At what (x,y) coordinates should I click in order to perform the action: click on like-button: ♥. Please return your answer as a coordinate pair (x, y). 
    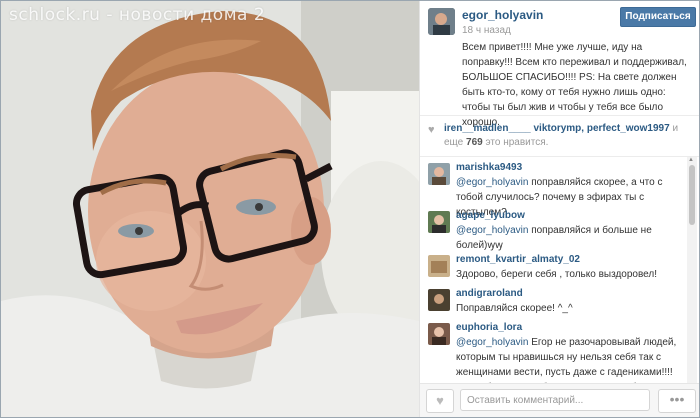
    Looking at the image, I should click on (440, 401).